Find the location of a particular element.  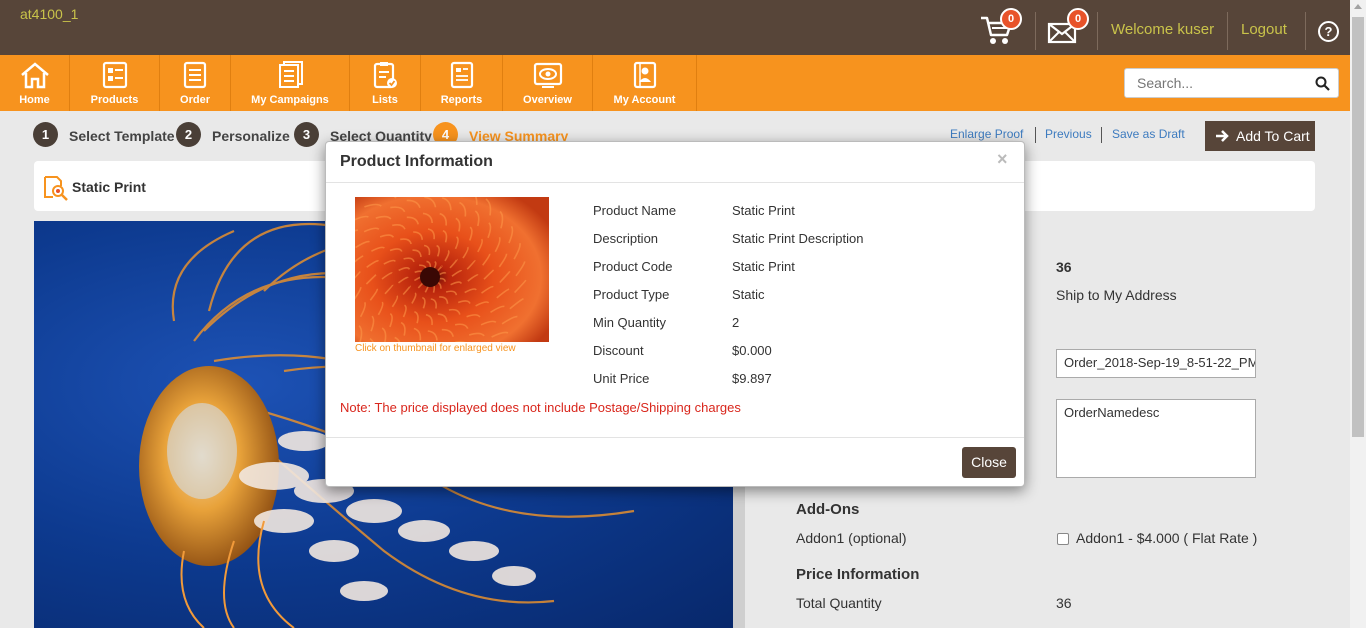

info-label-min-quantity: Min Quantity is located at coordinates (629, 322).